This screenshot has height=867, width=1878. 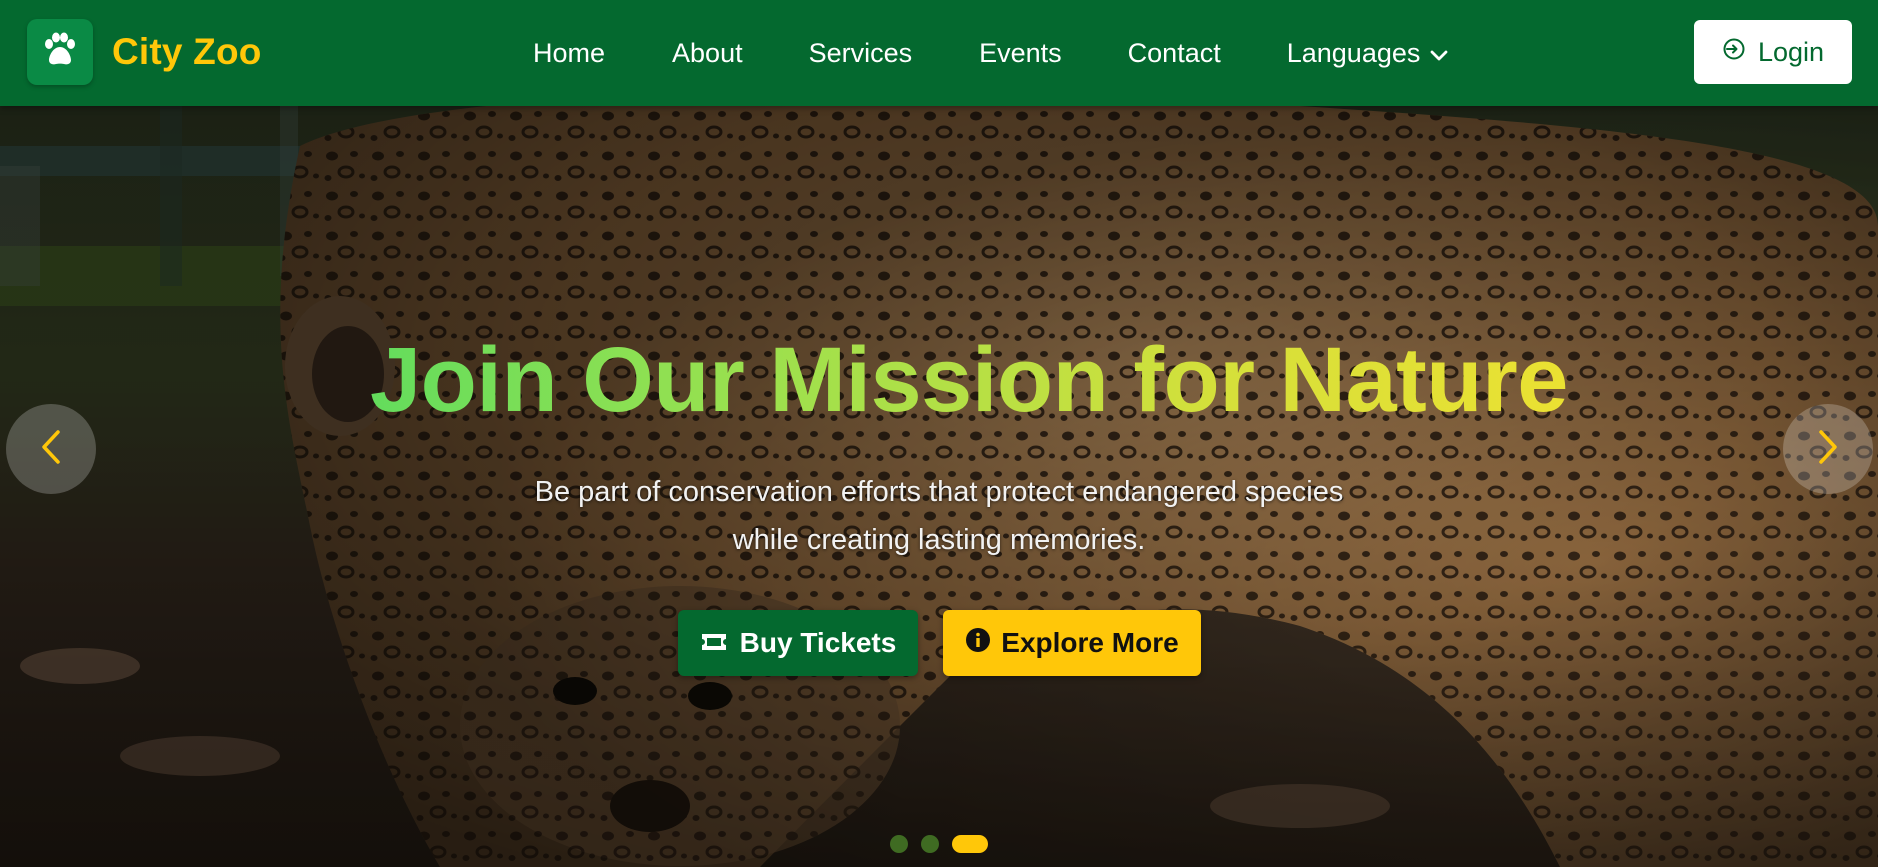 I want to click on nav-contact: Contact, so click(x=1174, y=53).